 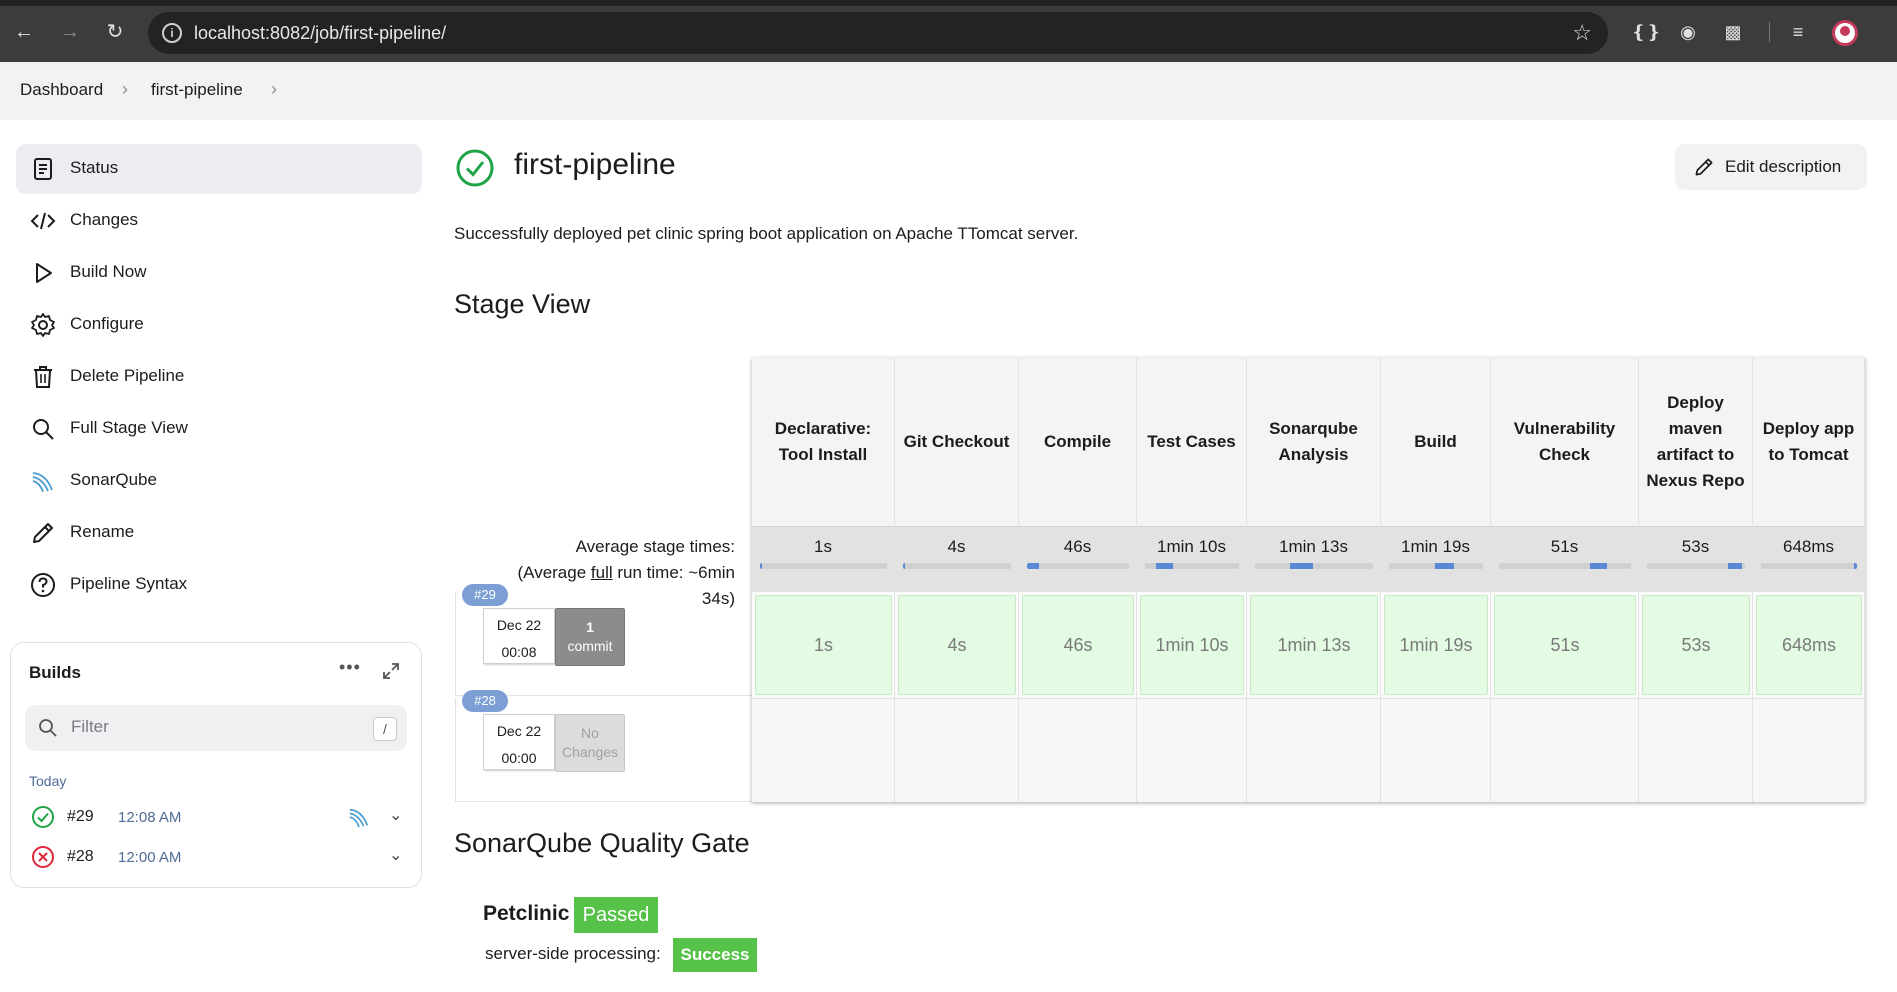 I want to click on stage-cell-success: 1min 10s, so click(x=1192, y=645).